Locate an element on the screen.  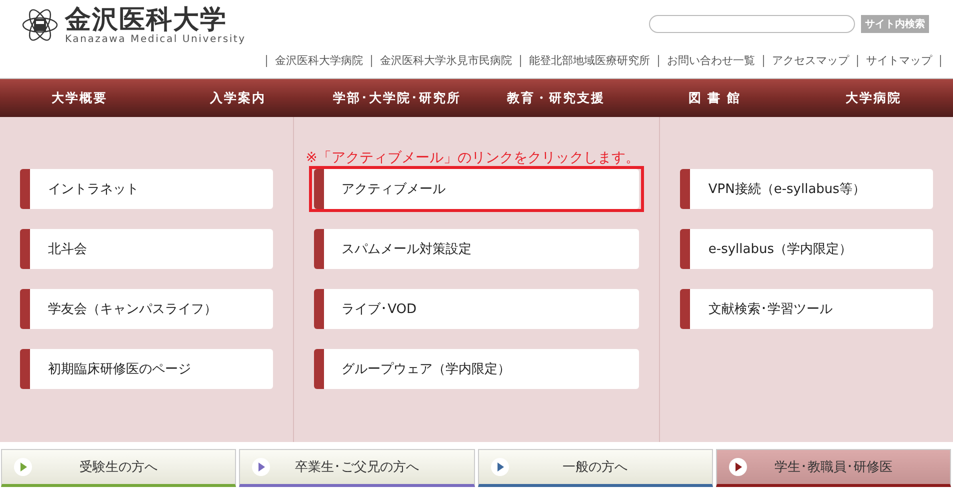
nav-link: 学部･大学院･研究所 is located at coordinates (397, 98).